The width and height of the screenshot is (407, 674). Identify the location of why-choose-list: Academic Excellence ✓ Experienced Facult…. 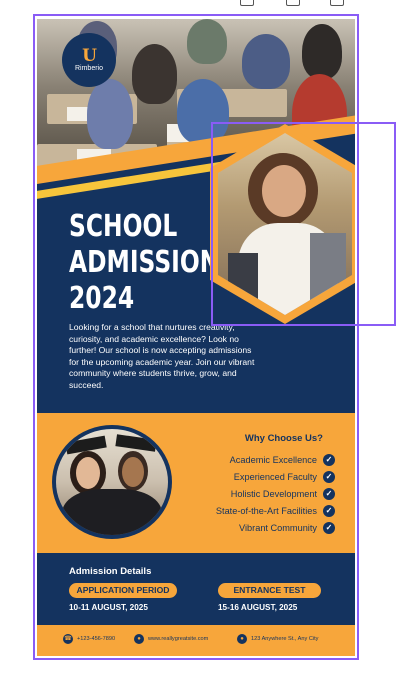
(245, 493).